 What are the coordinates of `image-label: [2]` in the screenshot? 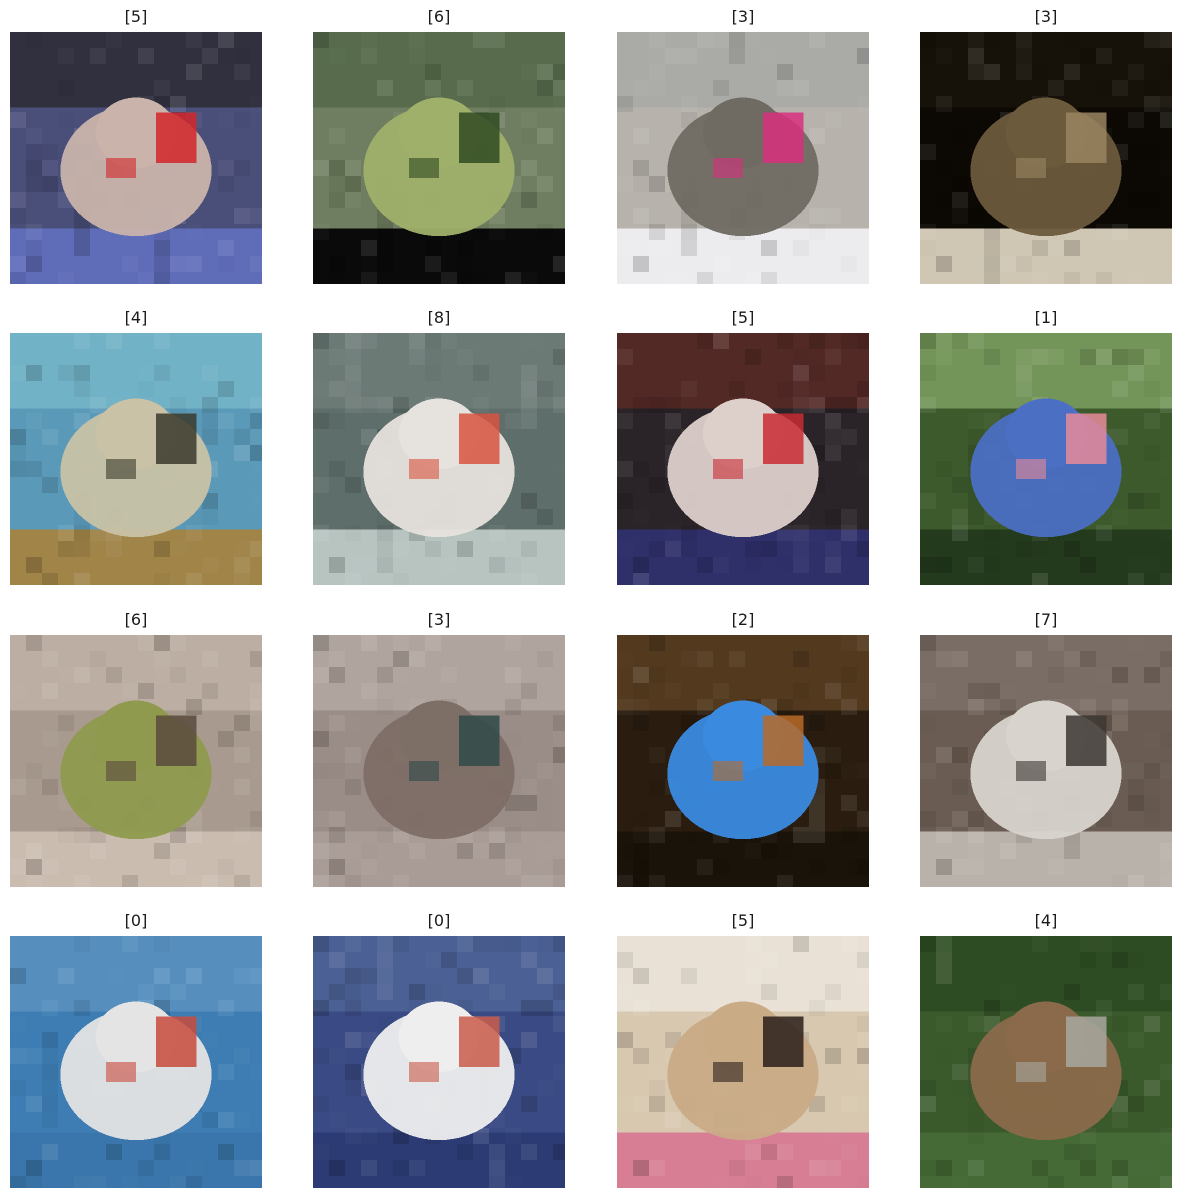 It's located at (743, 619).